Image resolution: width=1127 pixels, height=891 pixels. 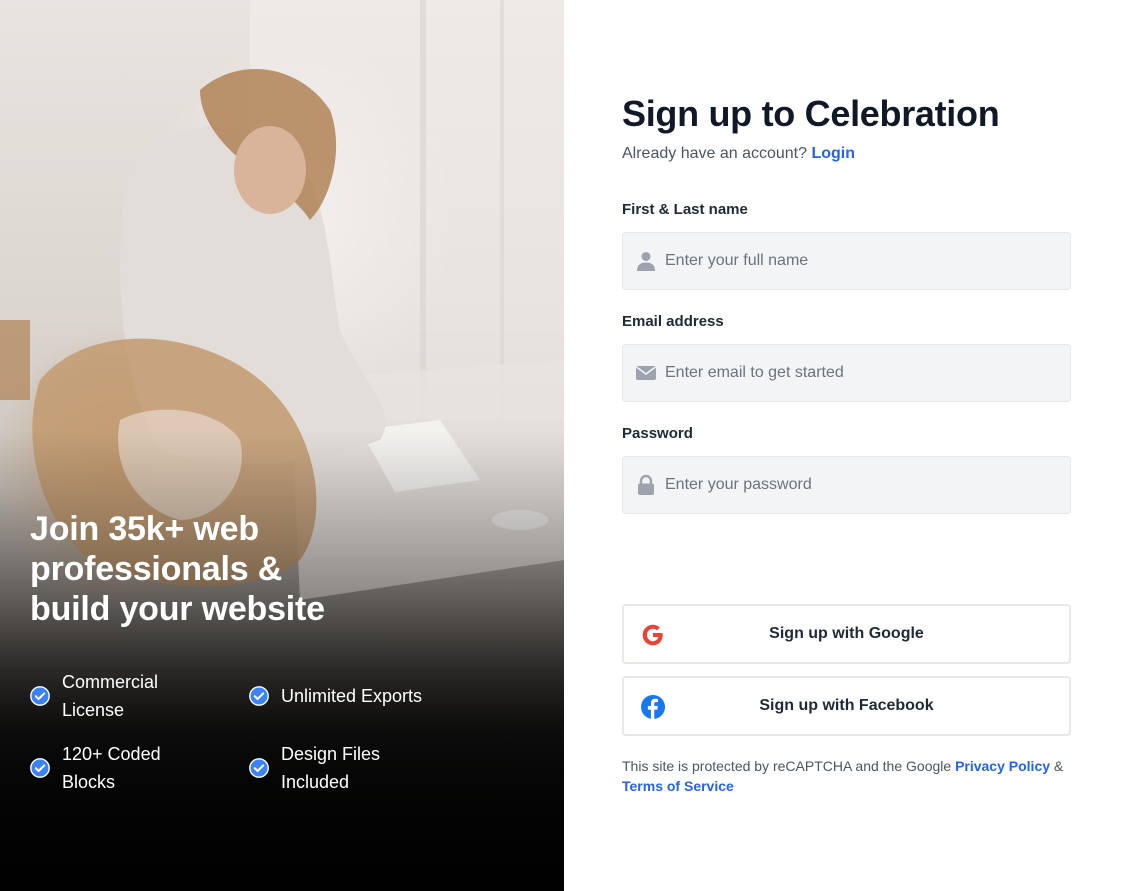 What do you see at coordinates (1058, 766) in the screenshot?
I see `legal-ampersand: &` at bounding box center [1058, 766].